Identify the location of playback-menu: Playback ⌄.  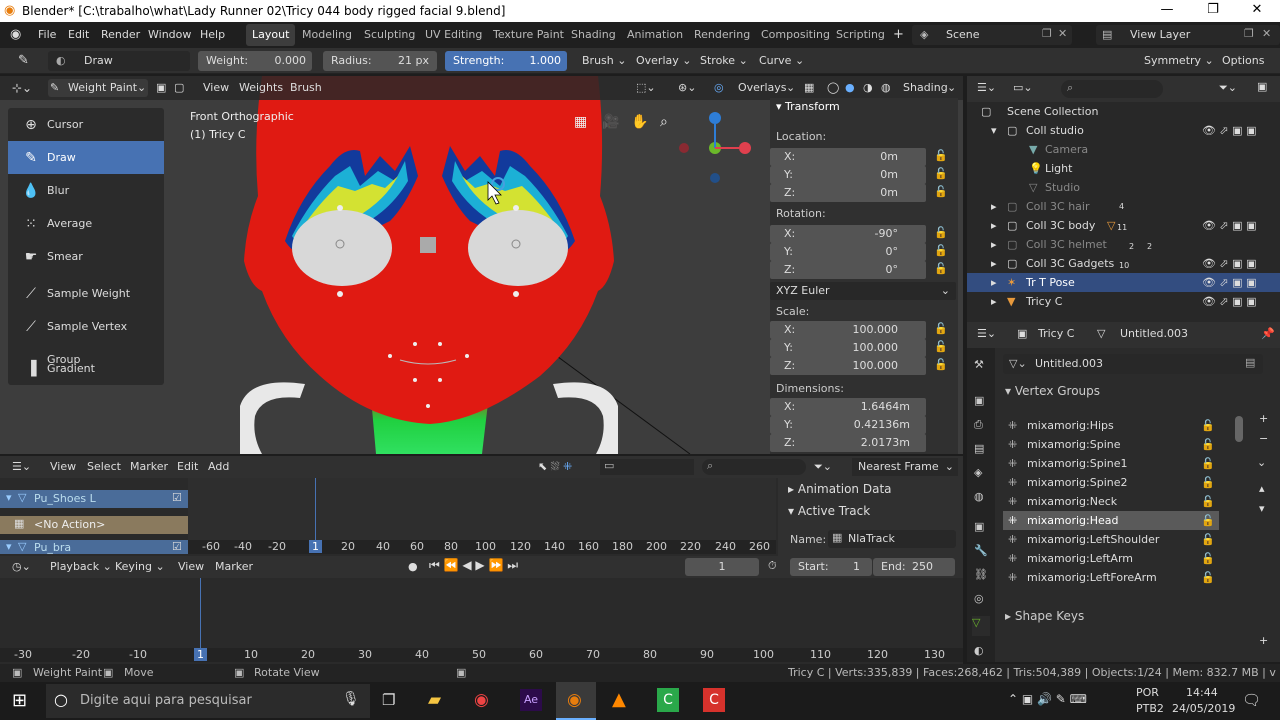
(81, 566).